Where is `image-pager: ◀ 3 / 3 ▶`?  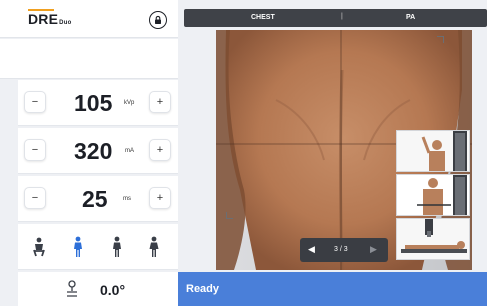 image-pager: ◀ 3 / 3 ▶ is located at coordinates (344, 250).